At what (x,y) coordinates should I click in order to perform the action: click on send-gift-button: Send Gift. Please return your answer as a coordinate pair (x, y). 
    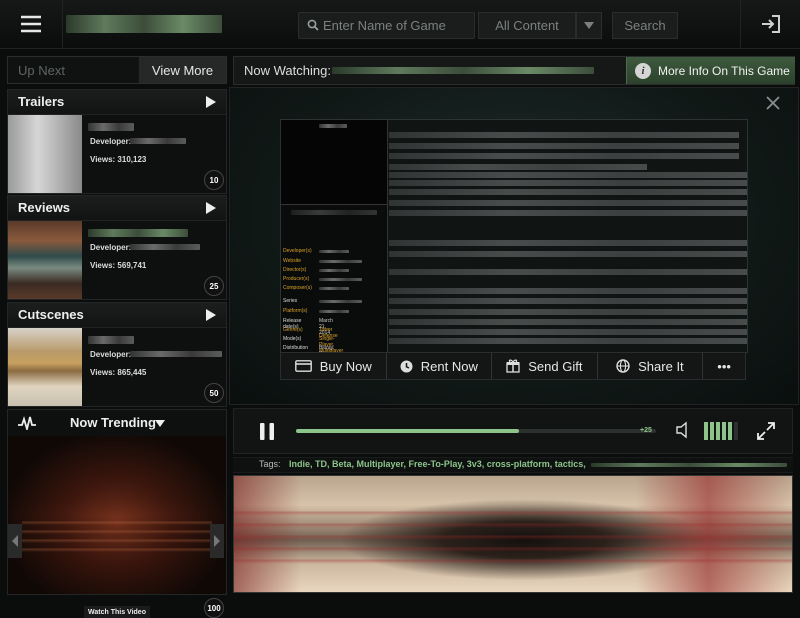
    Looking at the image, I should click on (545, 366).